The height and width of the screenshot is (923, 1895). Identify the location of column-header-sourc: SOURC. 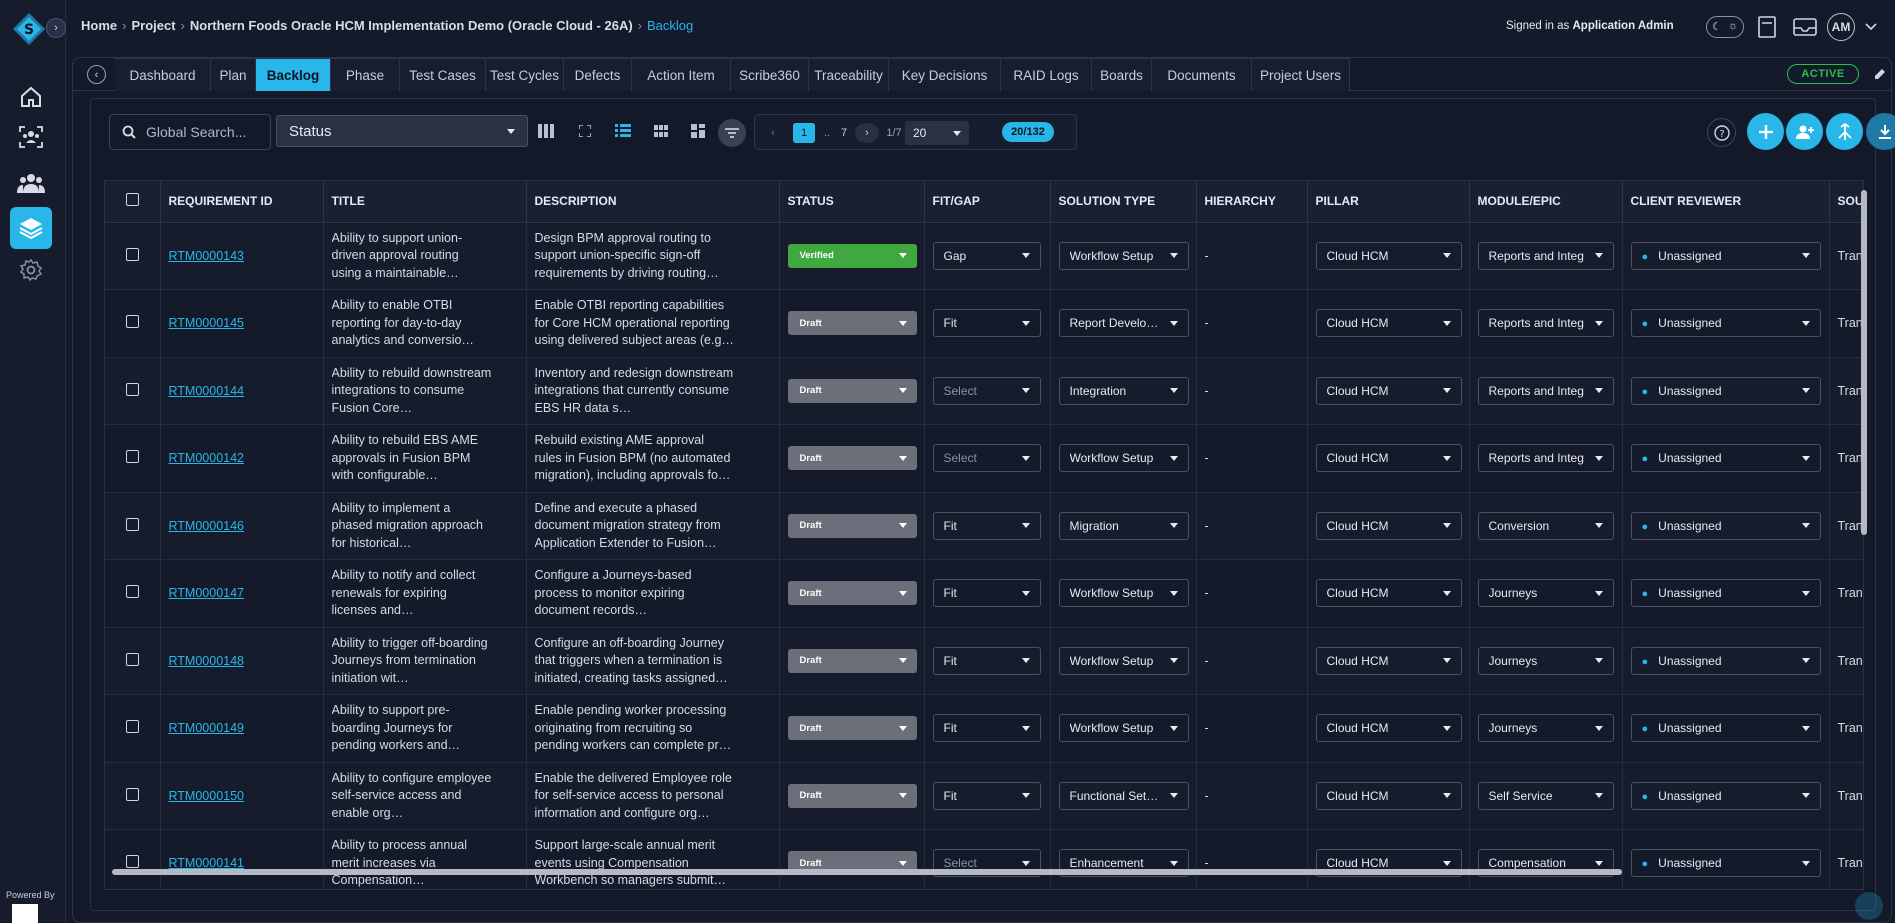
(1846, 202).